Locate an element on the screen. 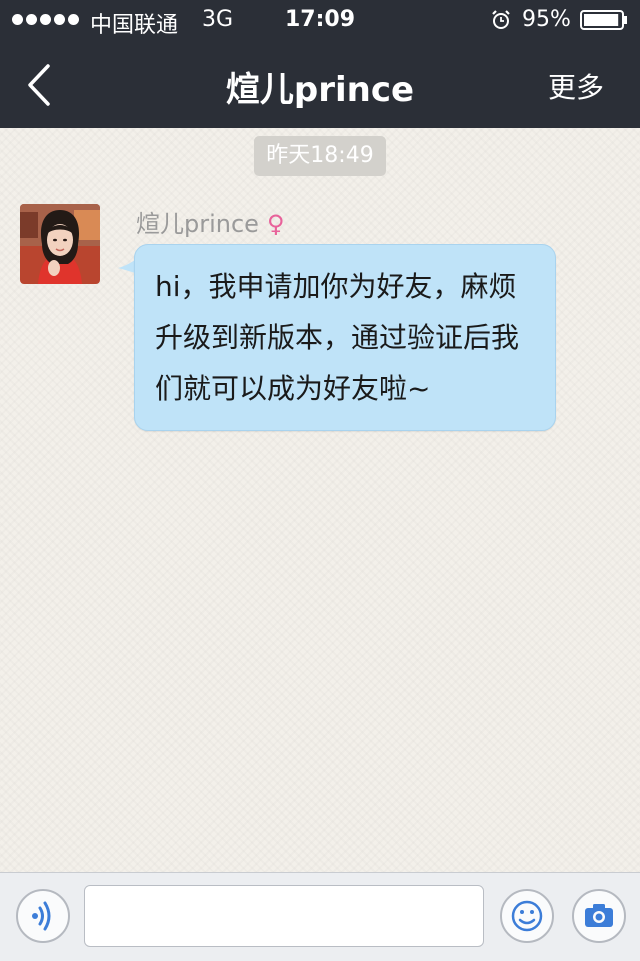  input-bar is located at coordinates (320, 916).